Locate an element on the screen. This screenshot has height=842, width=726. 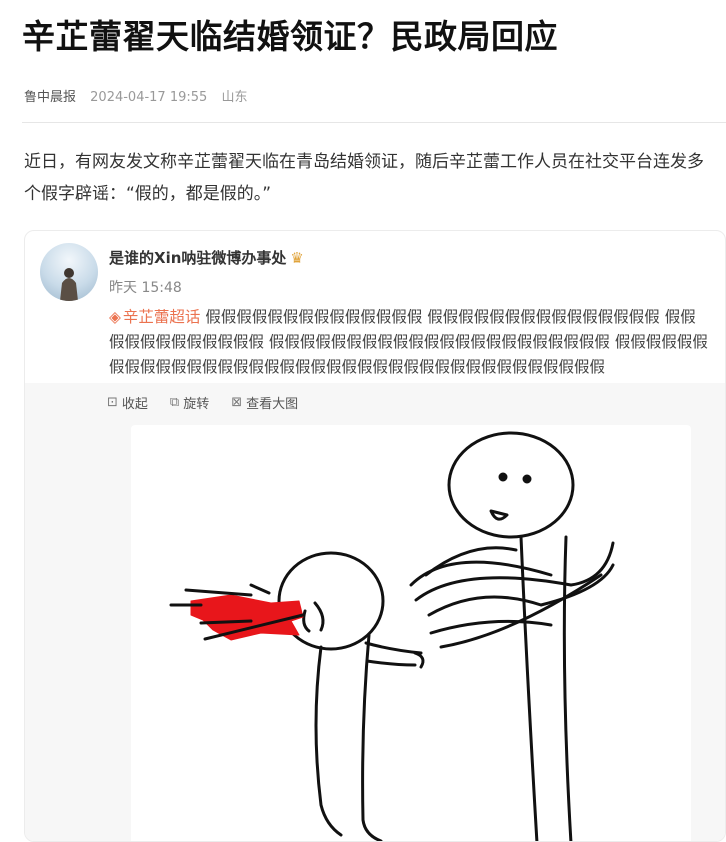
rotate-button: ⧉ 旋转 is located at coordinates (189, 402).